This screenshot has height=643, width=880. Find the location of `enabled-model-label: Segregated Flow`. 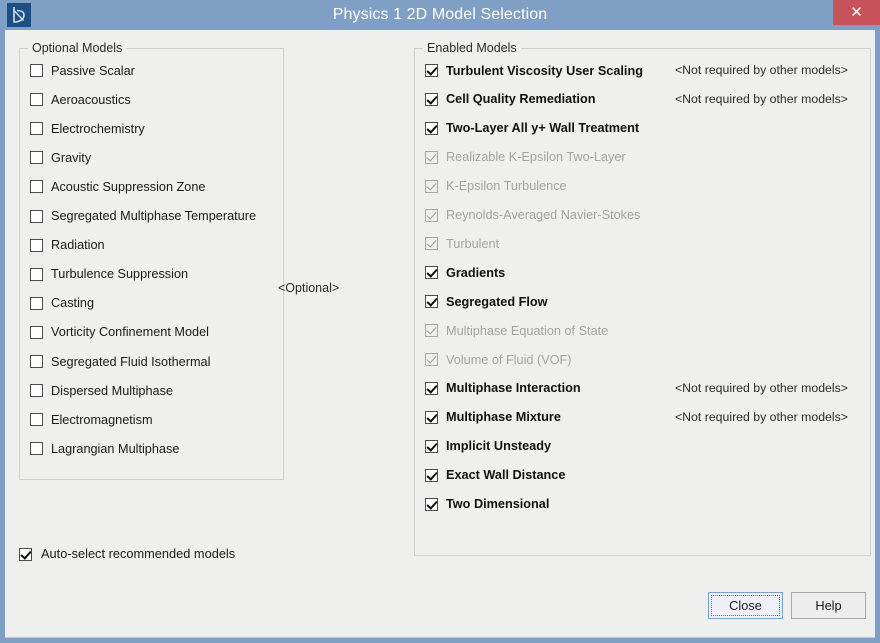

enabled-model-label: Segregated Flow is located at coordinates (497, 301).